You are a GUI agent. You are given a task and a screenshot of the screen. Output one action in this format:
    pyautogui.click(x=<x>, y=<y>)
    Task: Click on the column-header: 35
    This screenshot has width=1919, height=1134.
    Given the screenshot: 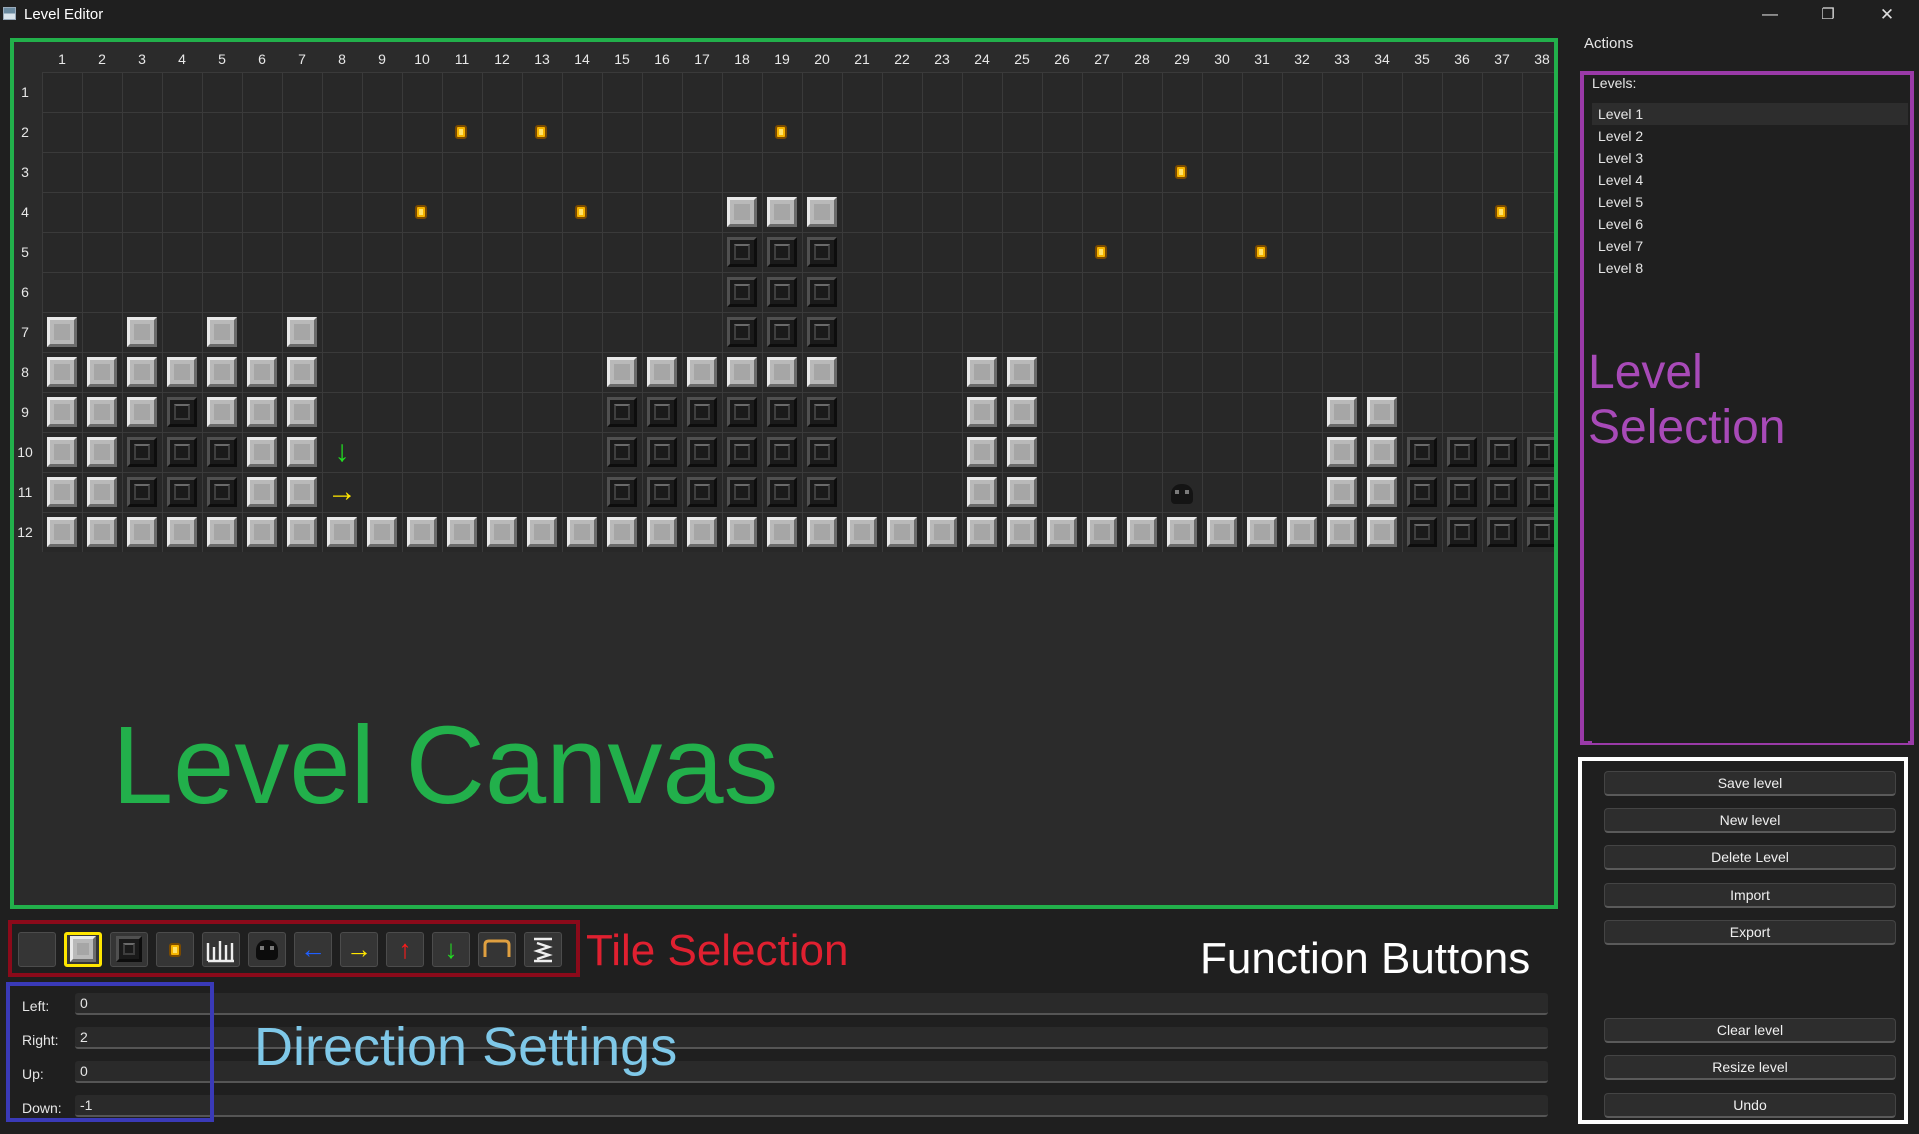 What is the action you would take?
    pyautogui.click(x=1422, y=59)
    